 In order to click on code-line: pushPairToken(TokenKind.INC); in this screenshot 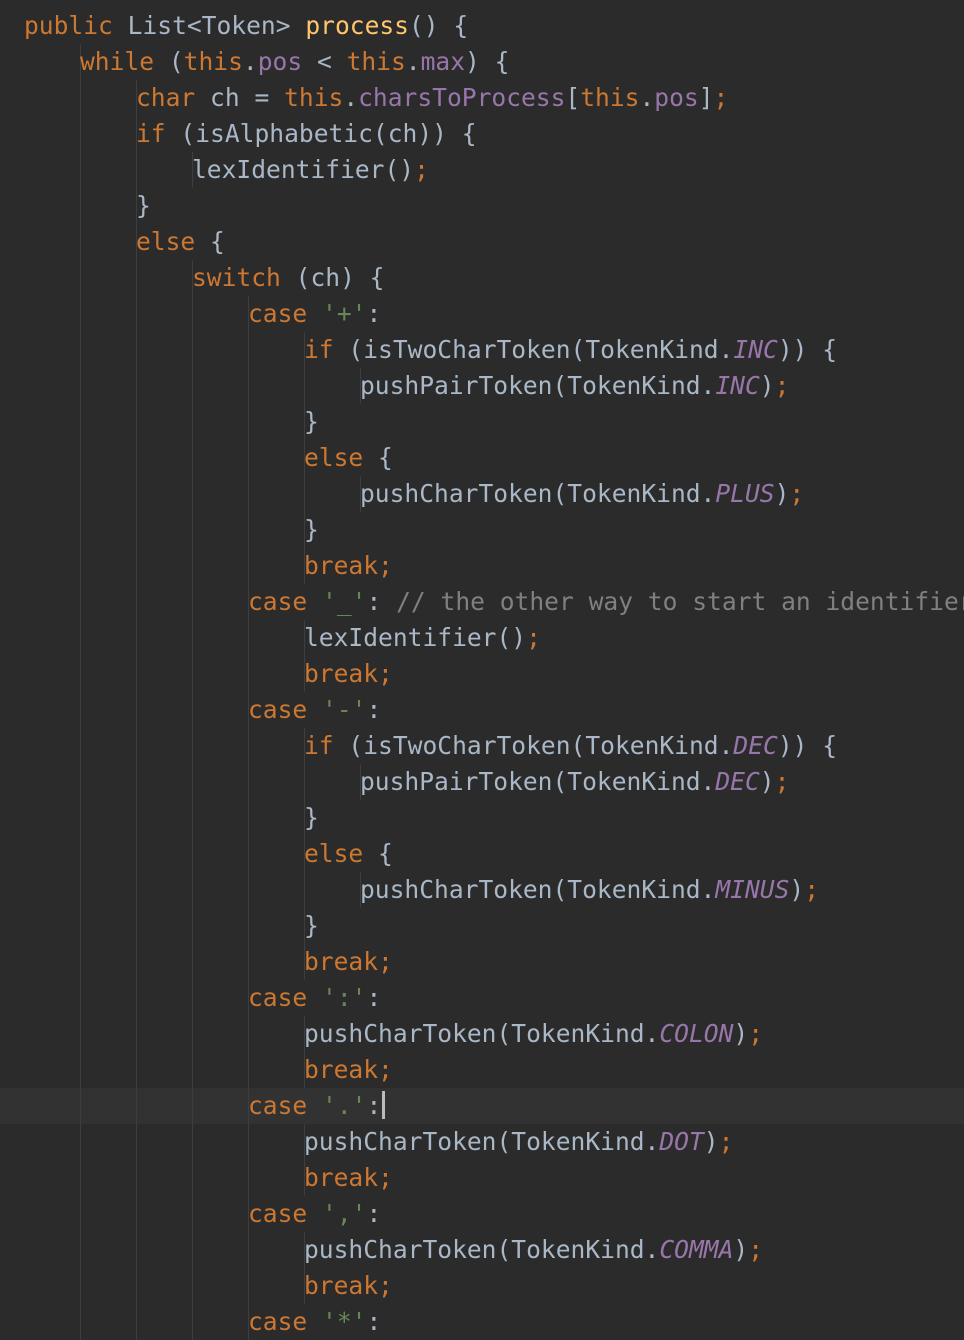, I will do `click(482, 386)`.